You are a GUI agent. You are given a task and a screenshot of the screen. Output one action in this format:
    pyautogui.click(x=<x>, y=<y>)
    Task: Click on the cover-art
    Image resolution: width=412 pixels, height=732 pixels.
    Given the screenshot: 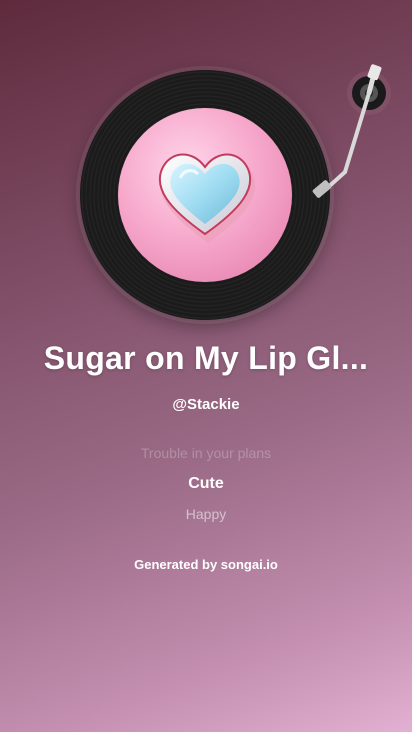 What is the action you would take?
    pyautogui.click(x=205, y=195)
    